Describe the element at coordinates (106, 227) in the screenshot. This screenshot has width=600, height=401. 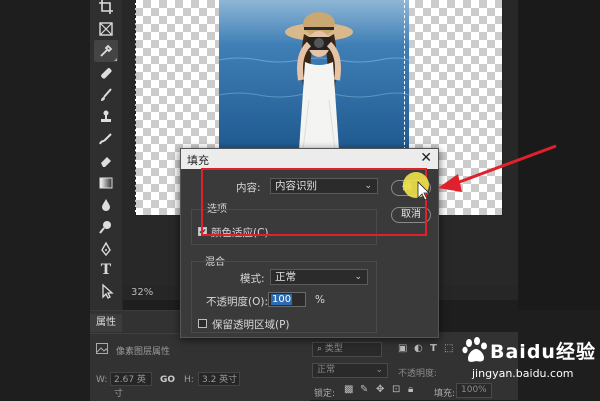
I see `dodge-tool-icon` at that location.